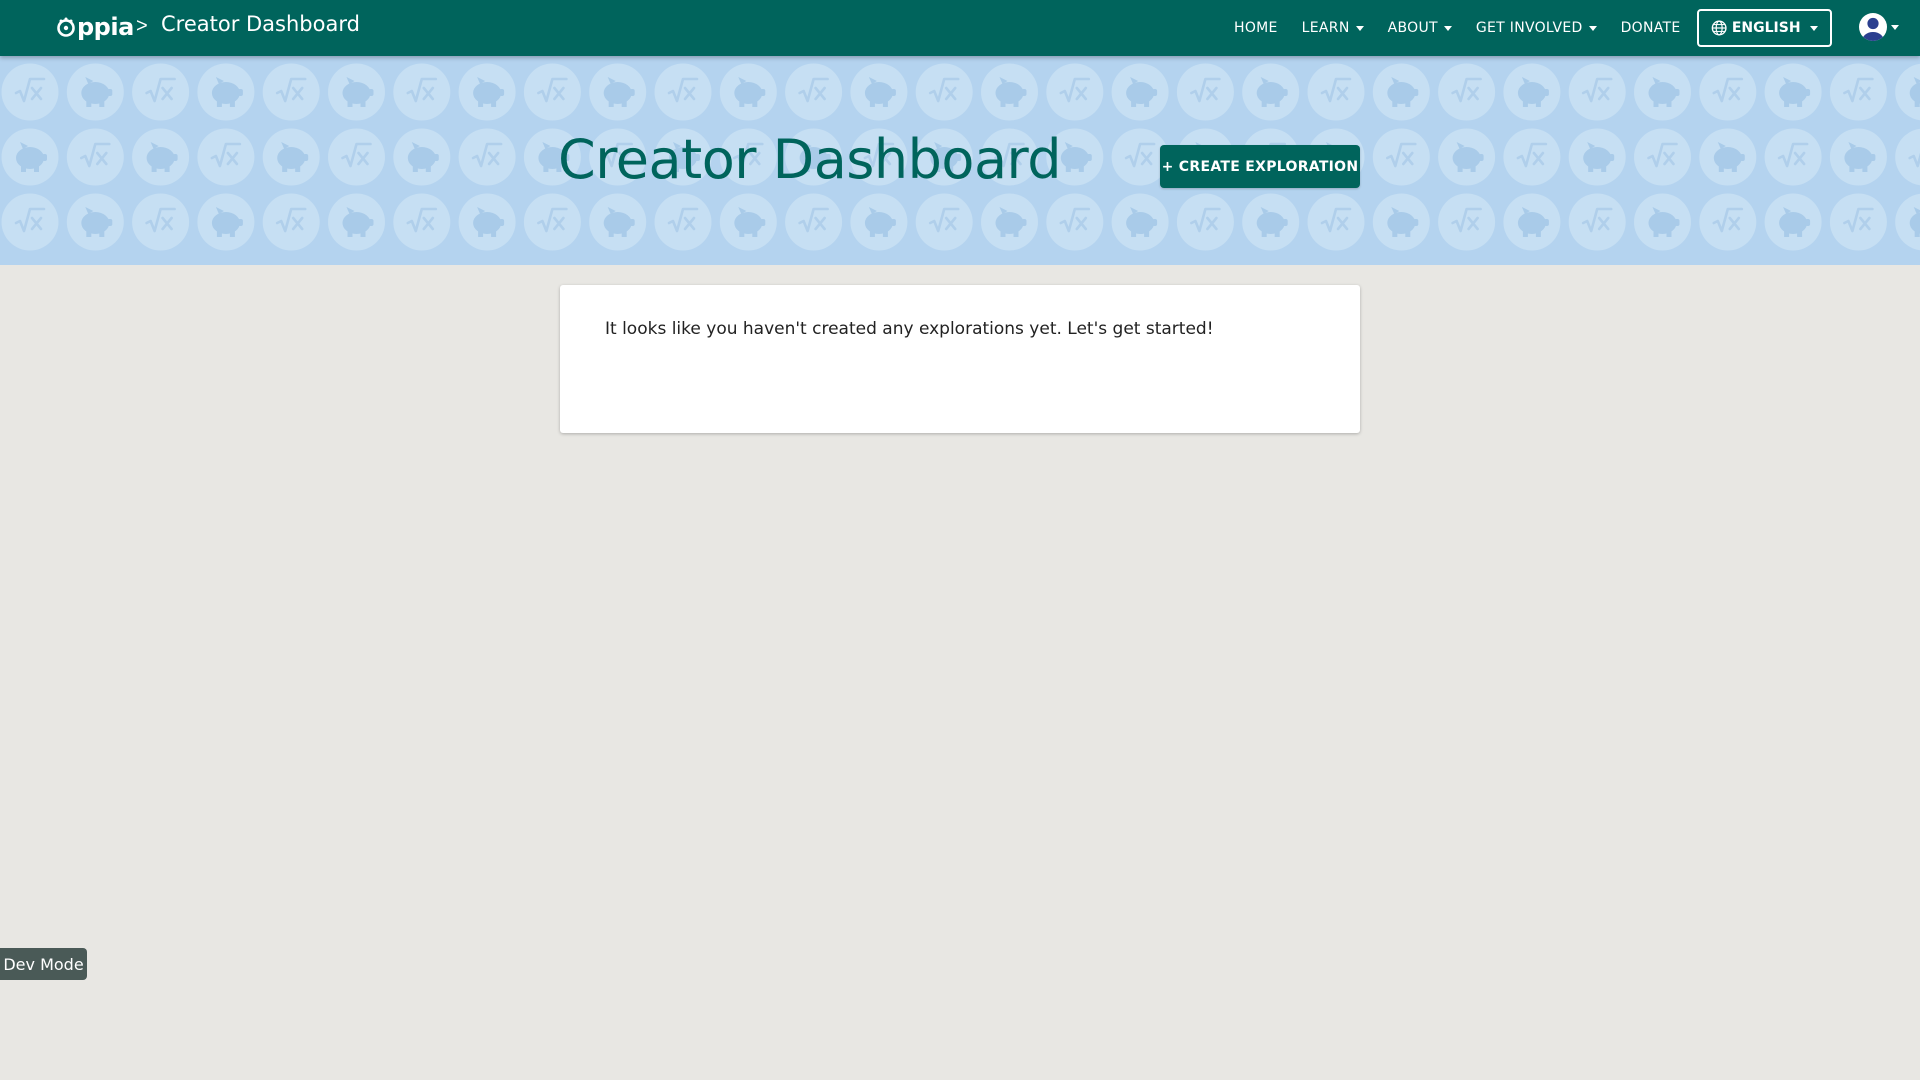 This screenshot has height=1080, width=1920. What do you see at coordinates (1260, 166) in the screenshot?
I see `create-exploration-button: + CREATE EXPLORATION` at bounding box center [1260, 166].